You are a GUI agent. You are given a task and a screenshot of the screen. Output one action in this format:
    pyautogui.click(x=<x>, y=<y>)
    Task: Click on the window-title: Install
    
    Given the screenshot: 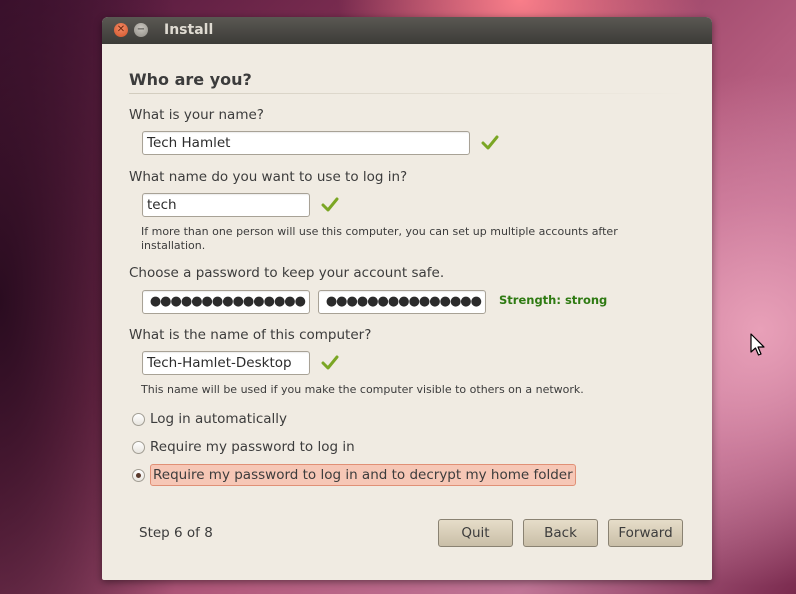 What is the action you would take?
    pyautogui.click(x=189, y=30)
    